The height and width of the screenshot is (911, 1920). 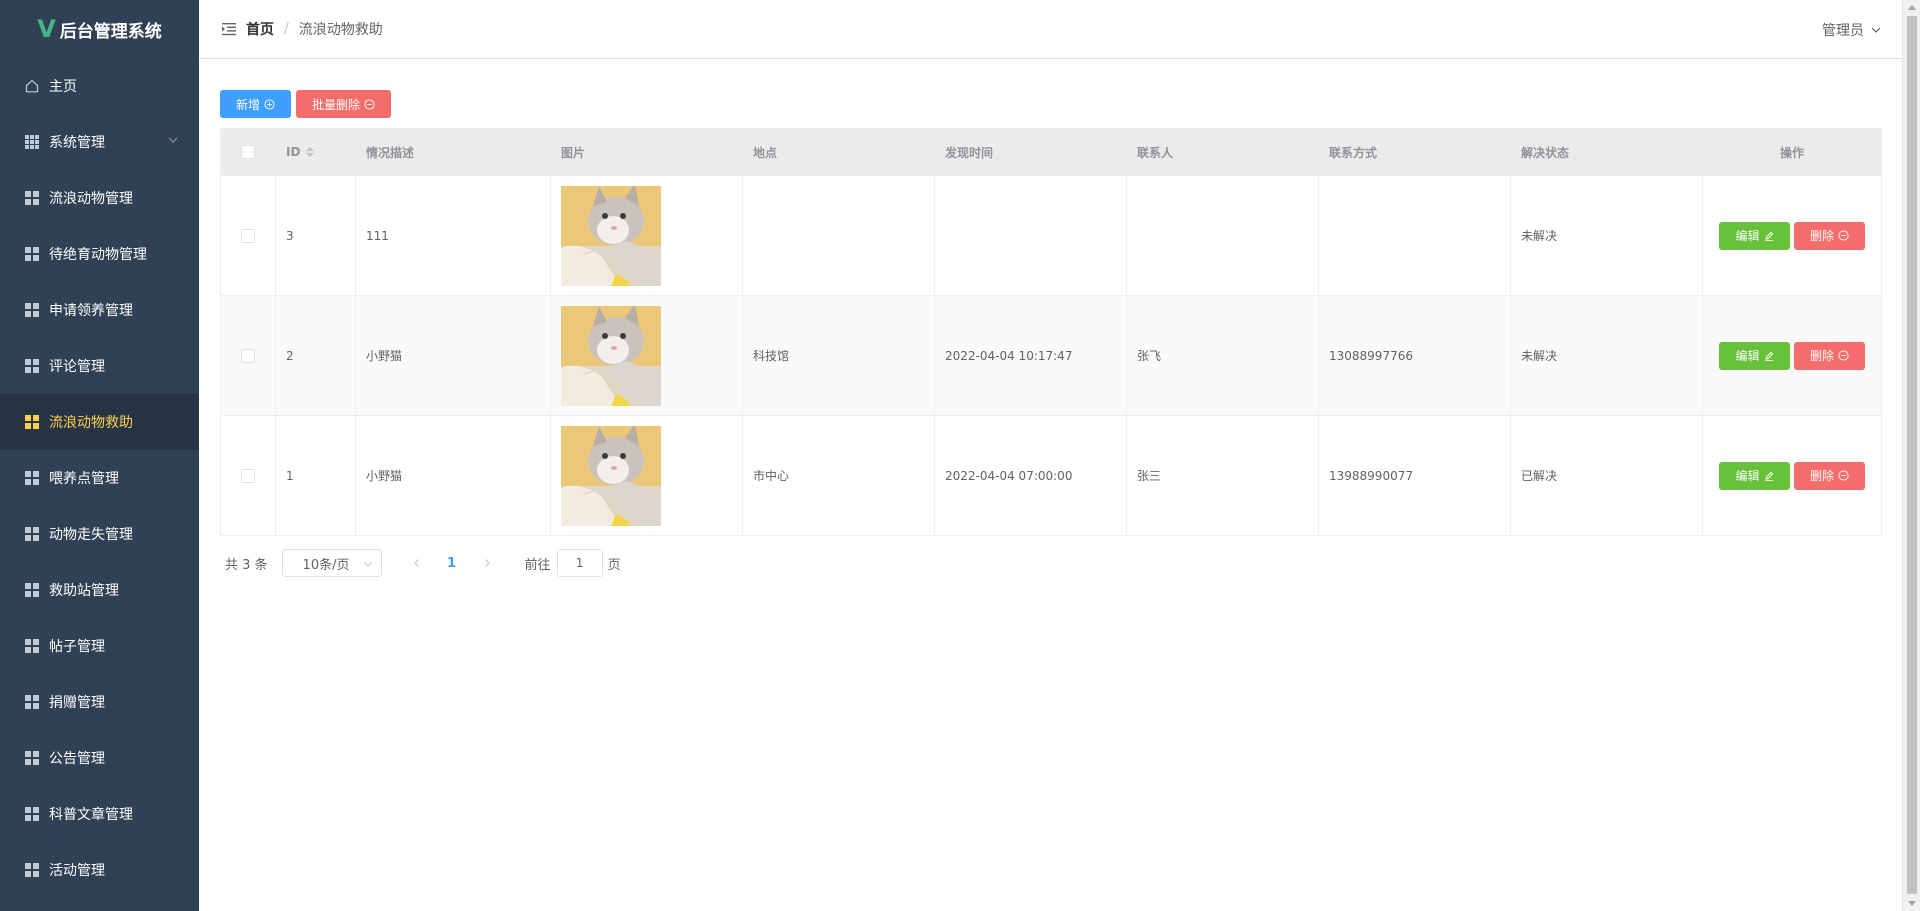 What do you see at coordinates (255, 104) in the screenshot?
I see `add-button: 新增` at bounding box center [255, 104].